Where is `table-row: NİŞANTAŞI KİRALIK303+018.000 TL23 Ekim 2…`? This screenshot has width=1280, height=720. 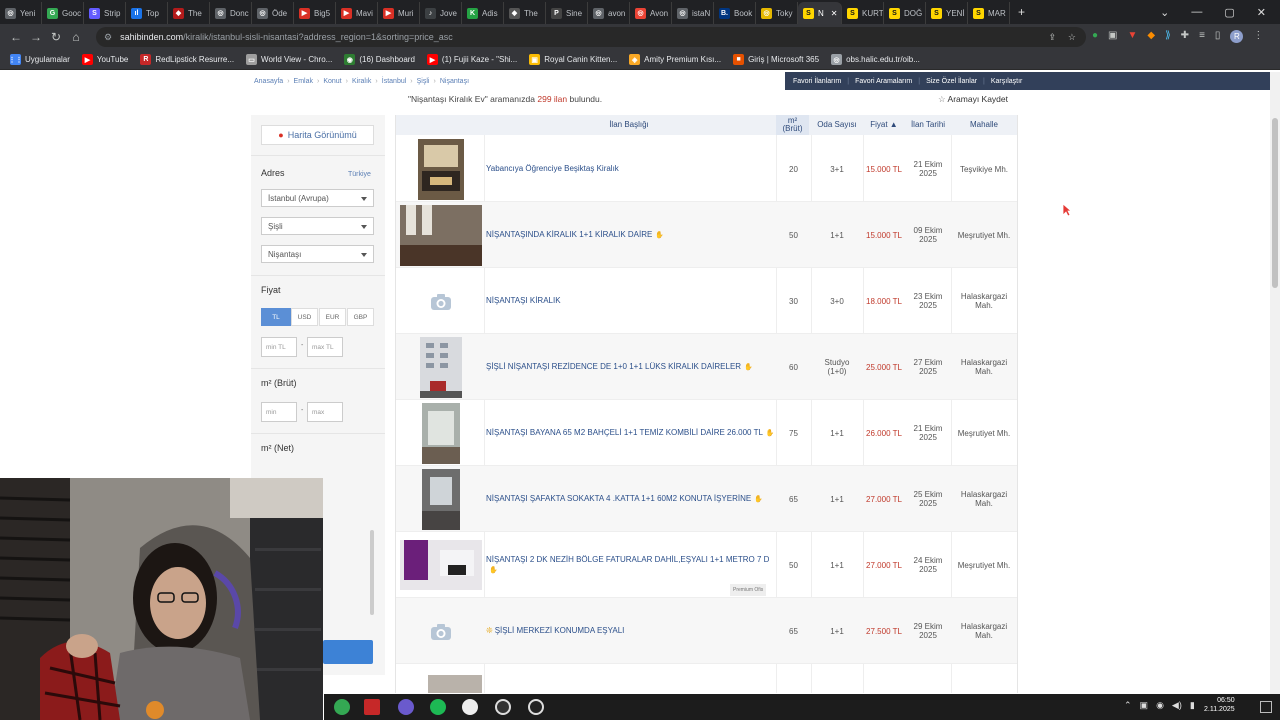 table-row: NİŞANTAŞI KİRALIK303+018.000 TL23 Ekim 2… is located at coordinates (707, 301).